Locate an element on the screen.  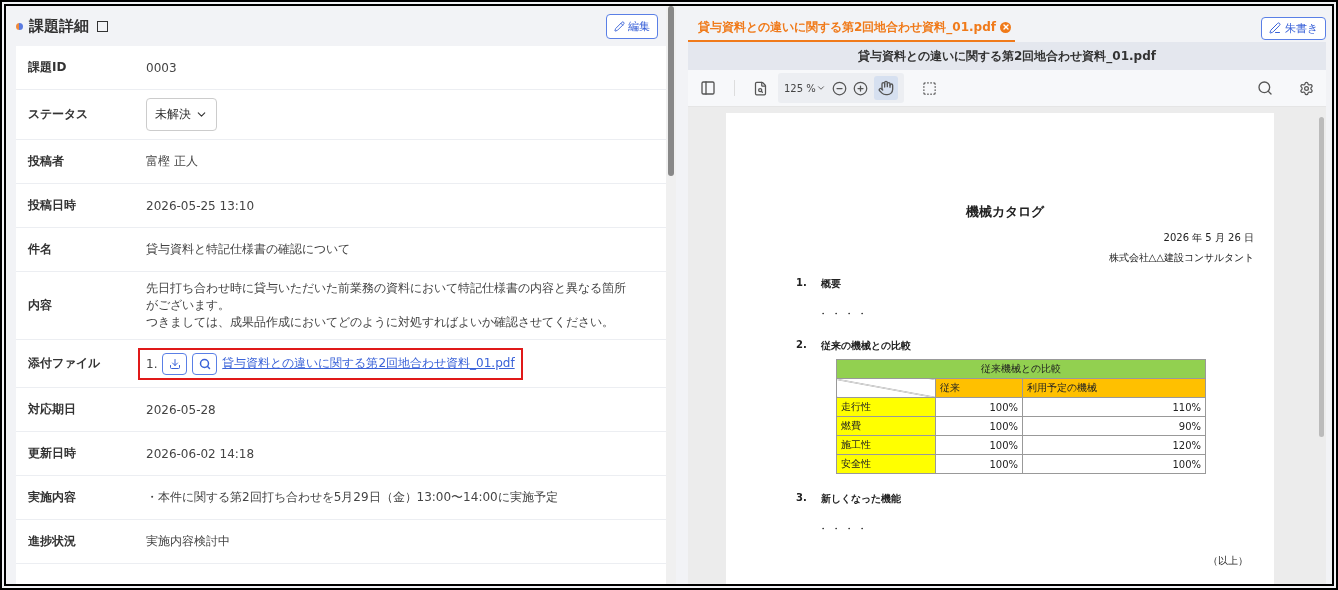
file-icon is located at coordinates (760, 88).